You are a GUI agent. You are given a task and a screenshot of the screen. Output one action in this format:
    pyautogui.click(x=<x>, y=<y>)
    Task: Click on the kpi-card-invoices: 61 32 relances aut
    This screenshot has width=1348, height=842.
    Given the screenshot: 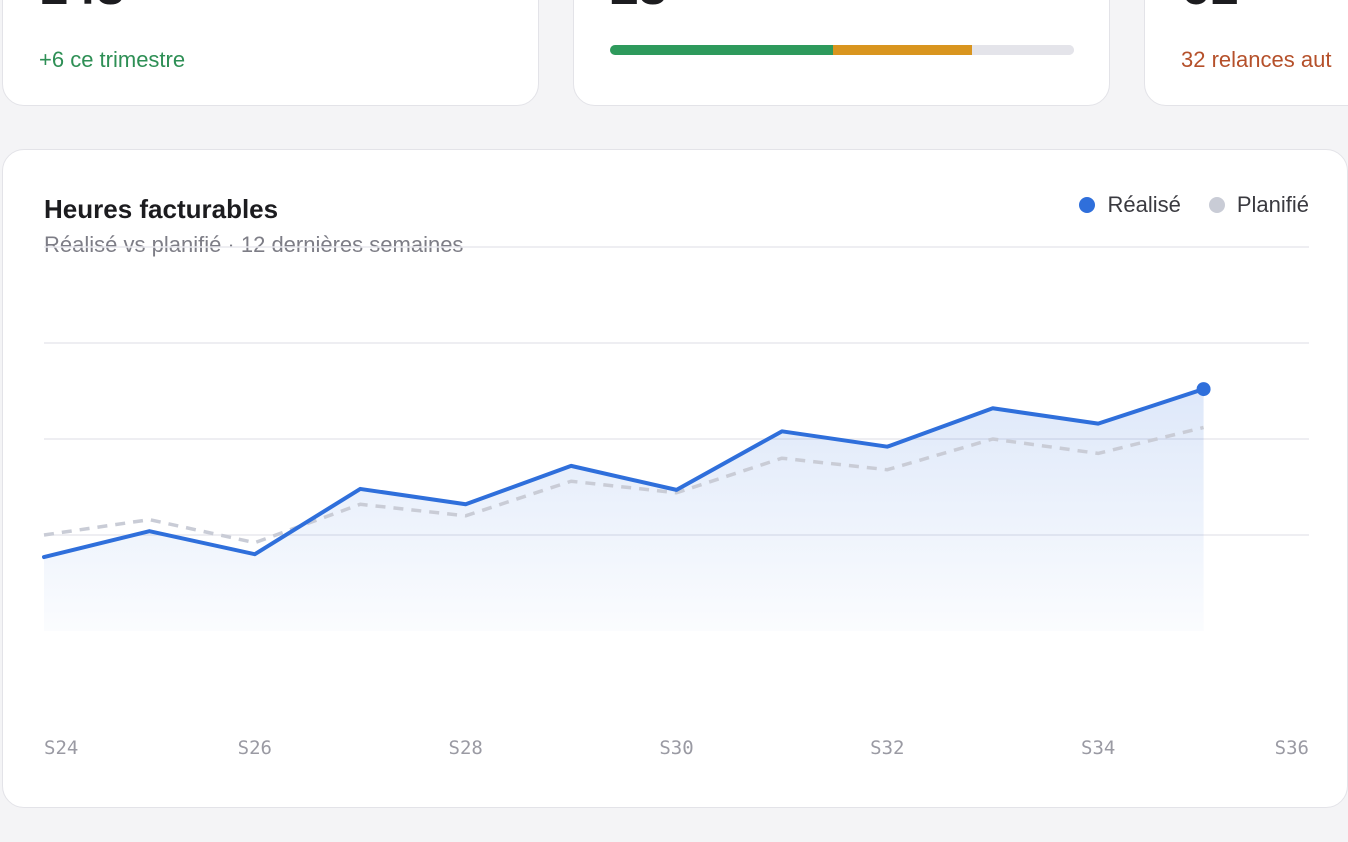 What is the action you would take?
    pyautogui.click(x=1246, y=53)
    